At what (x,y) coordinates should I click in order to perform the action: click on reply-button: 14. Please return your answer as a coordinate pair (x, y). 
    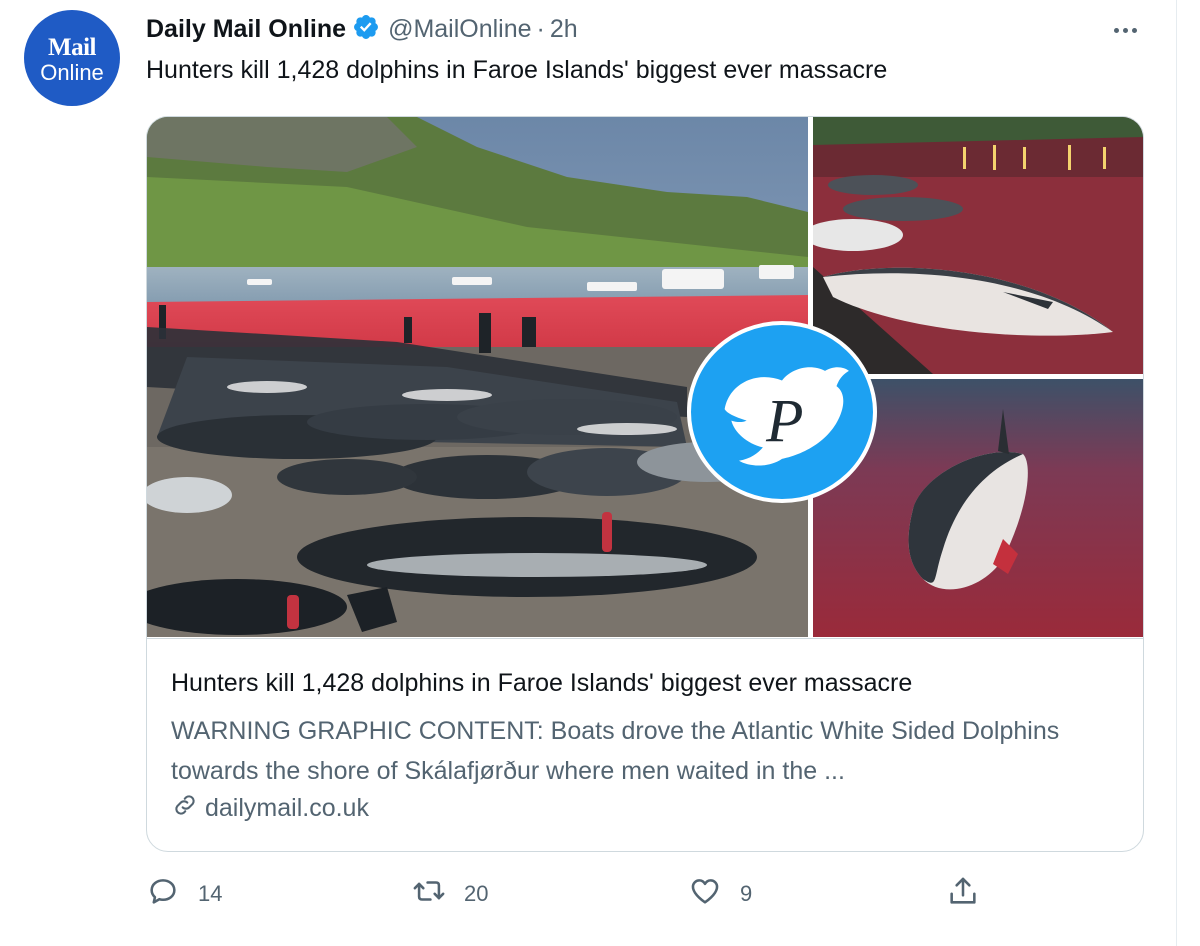
    Looking at the image, I should click on (184, 894).